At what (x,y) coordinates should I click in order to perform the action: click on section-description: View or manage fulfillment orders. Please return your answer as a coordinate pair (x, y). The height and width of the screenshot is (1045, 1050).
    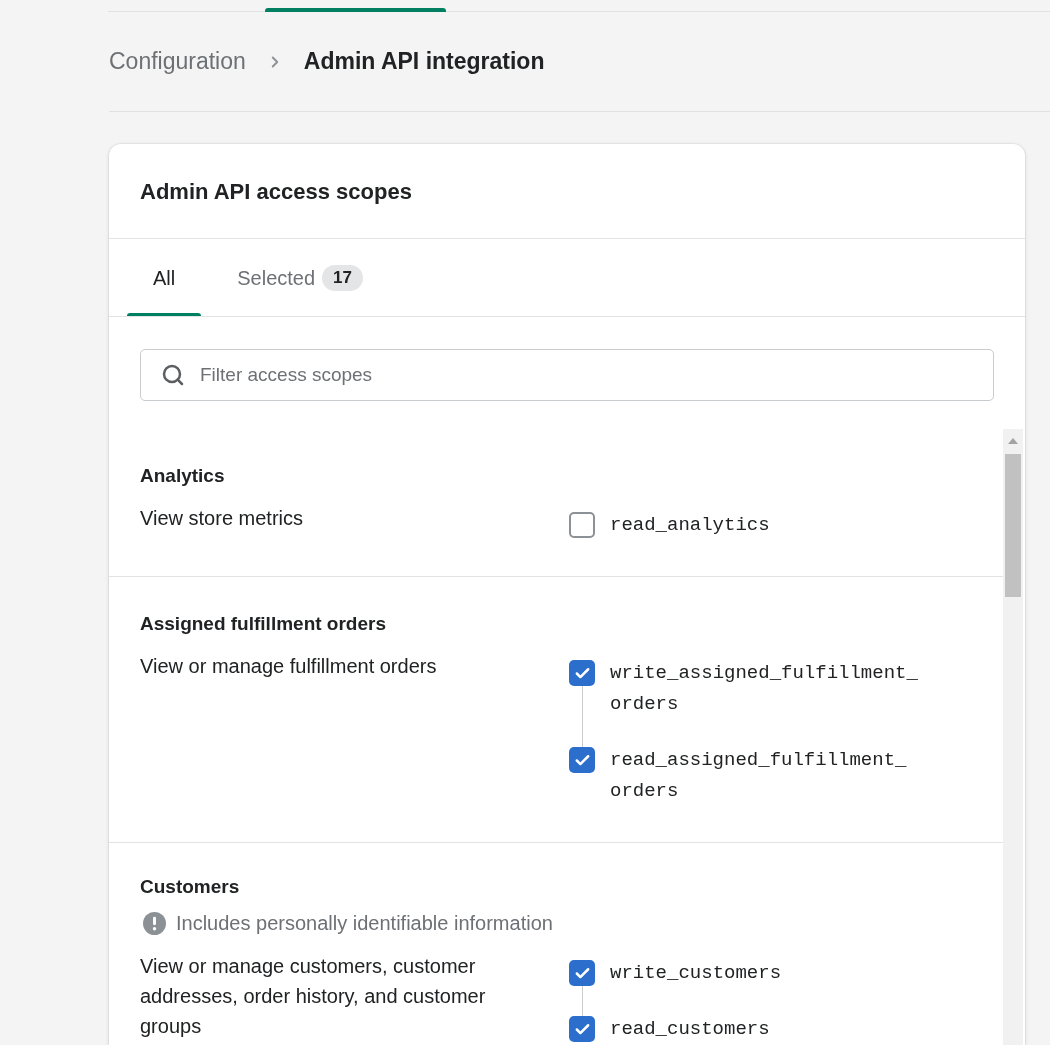
    Looking at the image, I should click on (288, 666).